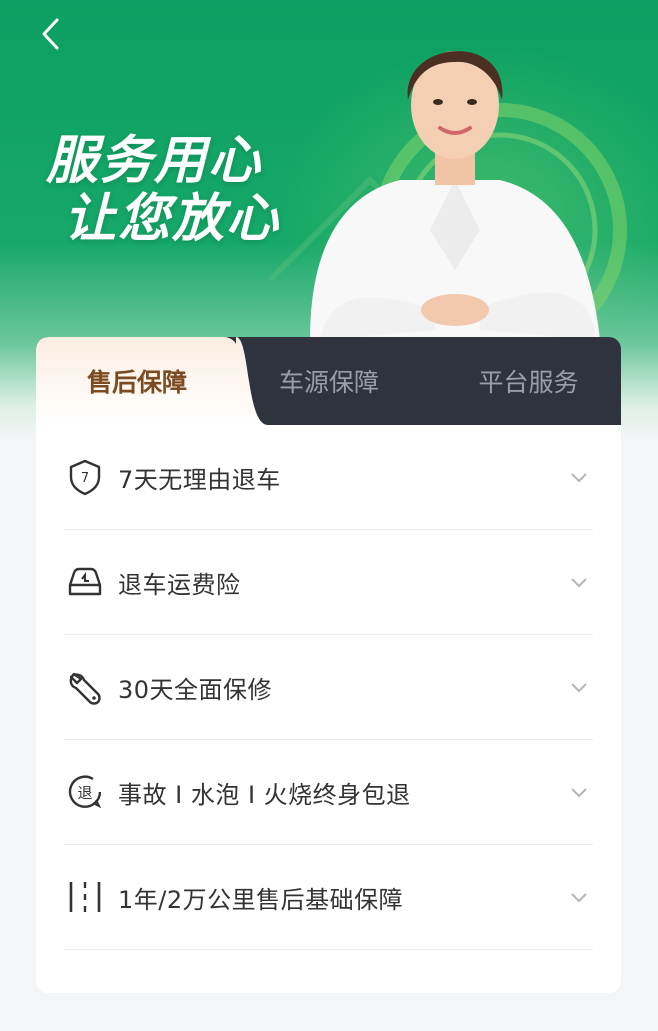  Describe the element at coordinates (179, 584) in the screenshot. I see `list-item-label: 退车运费险` at that location.